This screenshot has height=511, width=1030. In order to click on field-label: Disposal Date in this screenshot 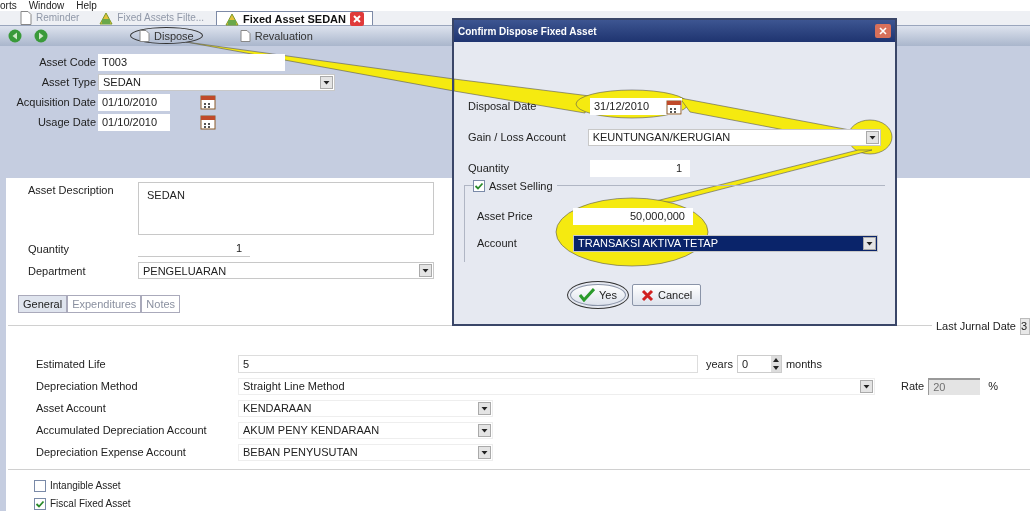, I will do `click(503, 107)`.